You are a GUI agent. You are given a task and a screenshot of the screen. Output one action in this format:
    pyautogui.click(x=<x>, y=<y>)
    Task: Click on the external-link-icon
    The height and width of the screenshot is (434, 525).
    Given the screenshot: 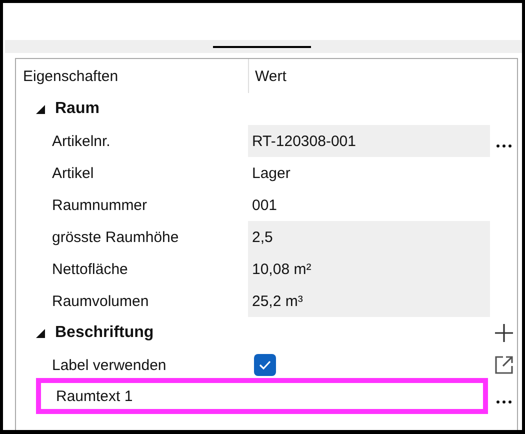 What is the action you would take?
    pyautogui.click(x=503, y=365)
    